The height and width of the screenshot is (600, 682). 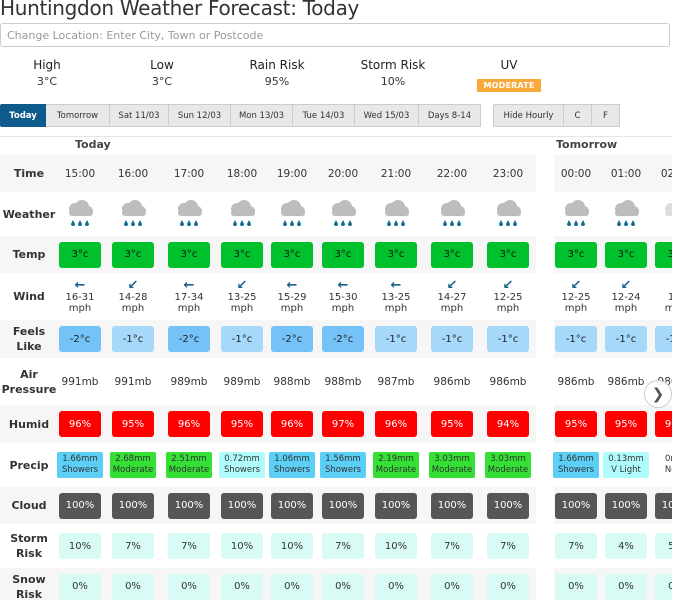 I want to click on toggle-f: F, so click(x=606, y=115).